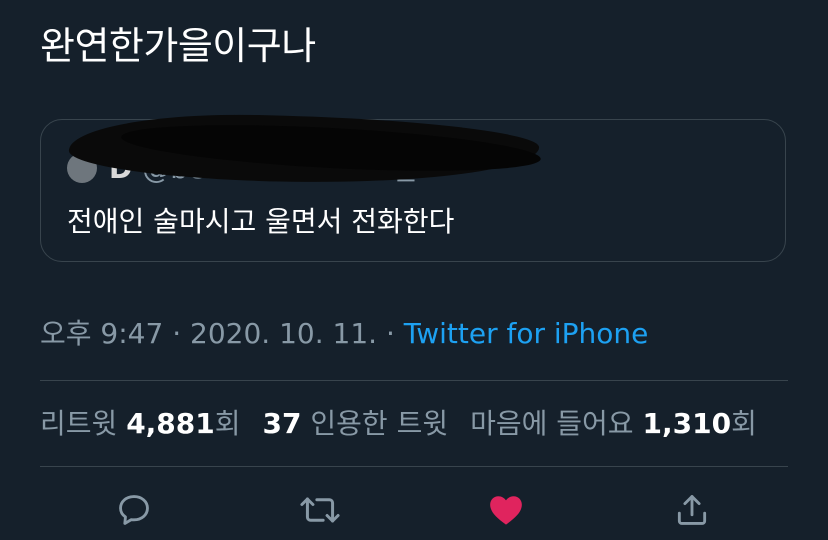  I want to click on likes-stat: 마음에 들어요 1,310회, so click(613, 424).